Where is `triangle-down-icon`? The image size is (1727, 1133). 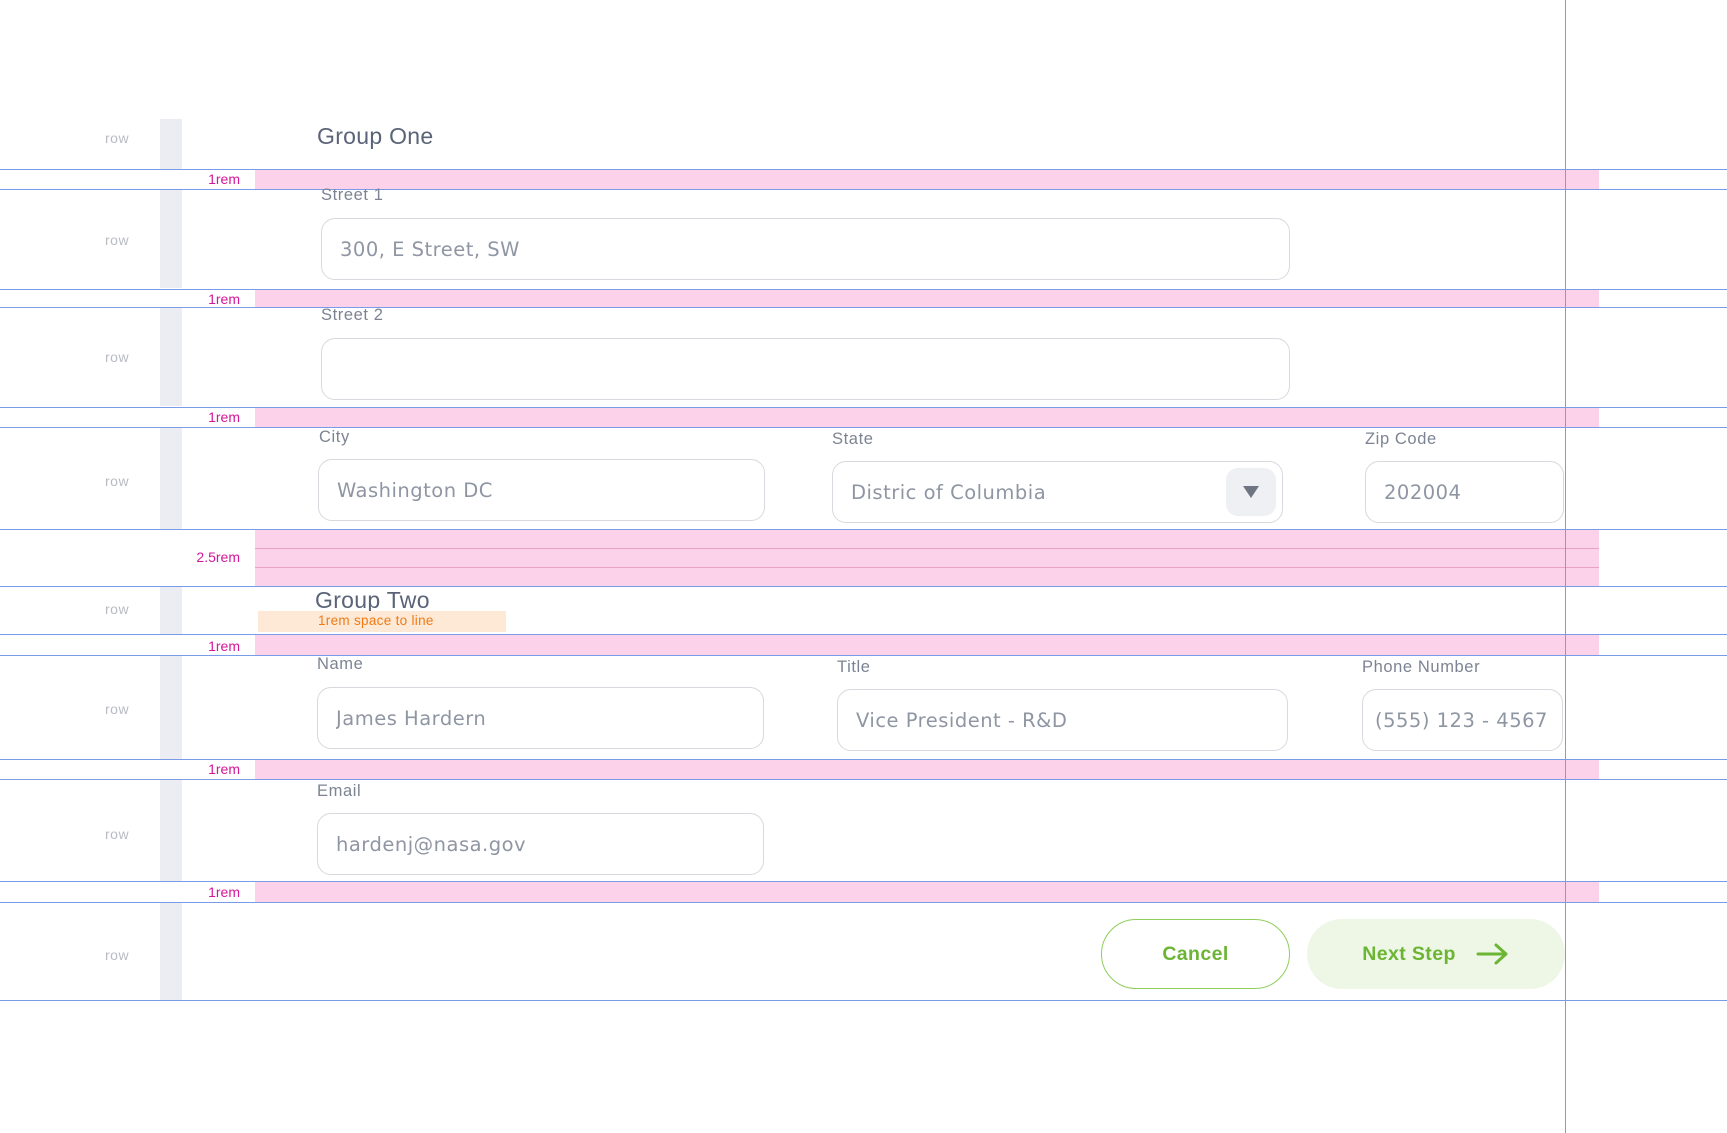
triangle-down-icon is located at coordinates (1251, 492).